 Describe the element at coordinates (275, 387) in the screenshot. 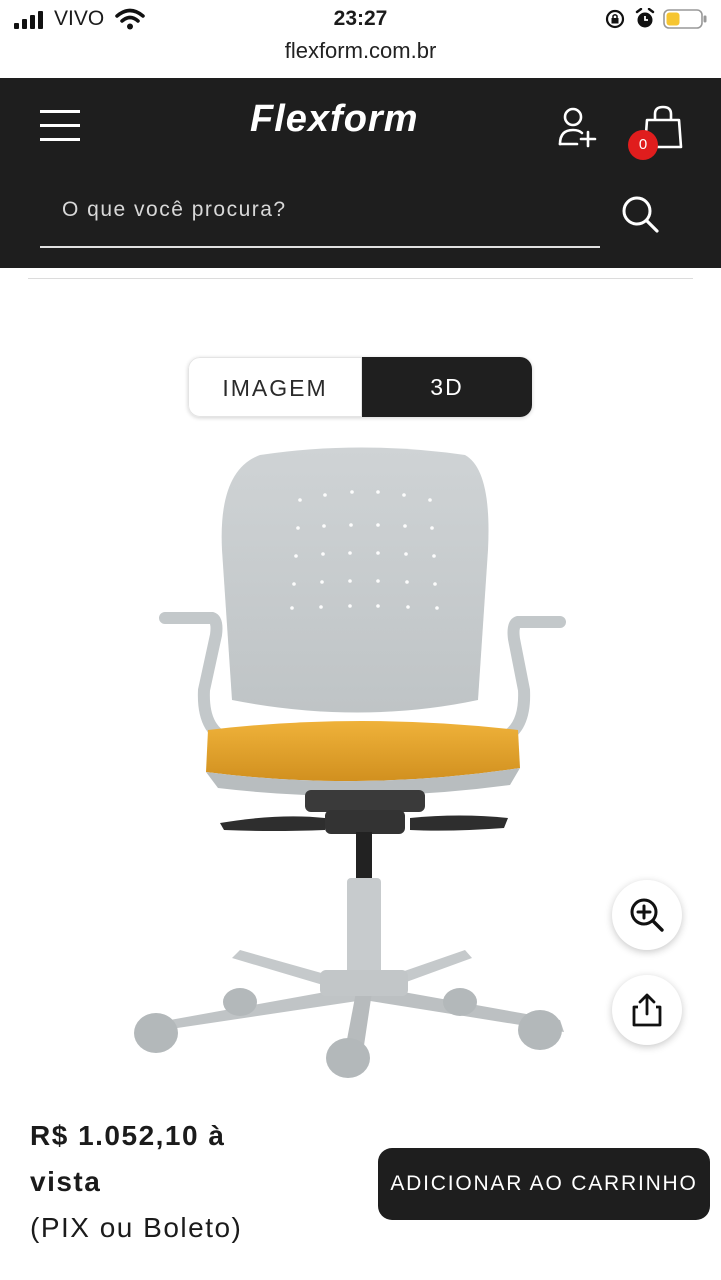

I see `toggle-image-button: IMAGEM` at that location.